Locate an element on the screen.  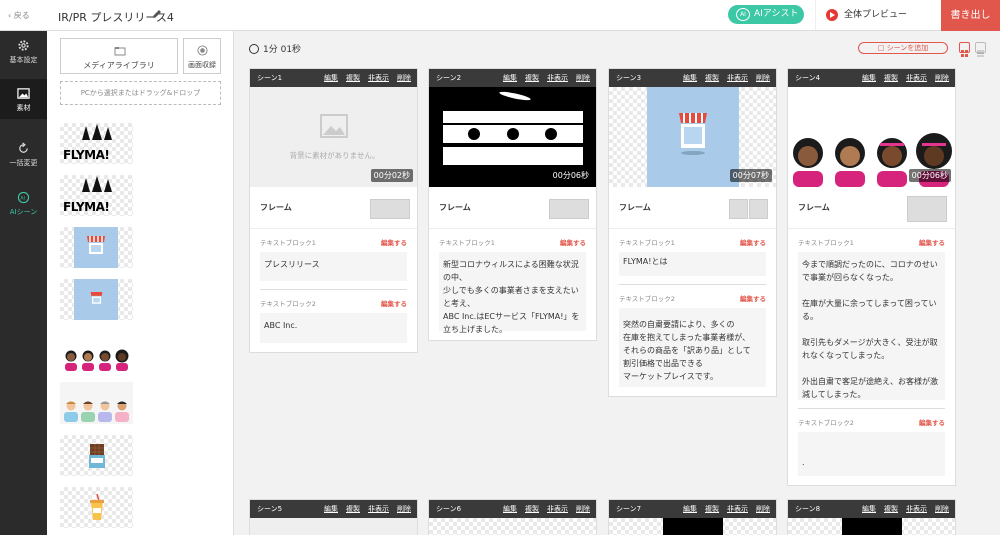
shop-icon is located at coordinates (693, 134).